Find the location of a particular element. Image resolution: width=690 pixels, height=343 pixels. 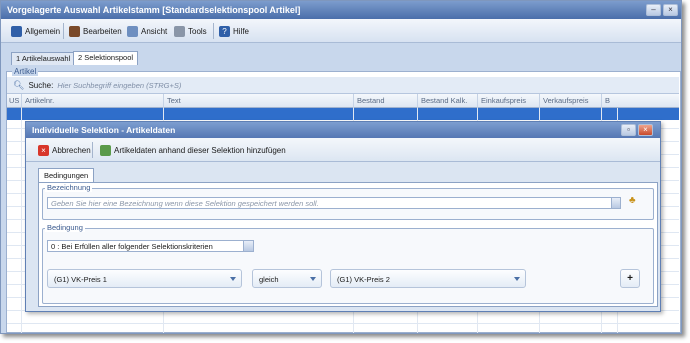

grid-header-us: US is located at coordinates (14, 101).